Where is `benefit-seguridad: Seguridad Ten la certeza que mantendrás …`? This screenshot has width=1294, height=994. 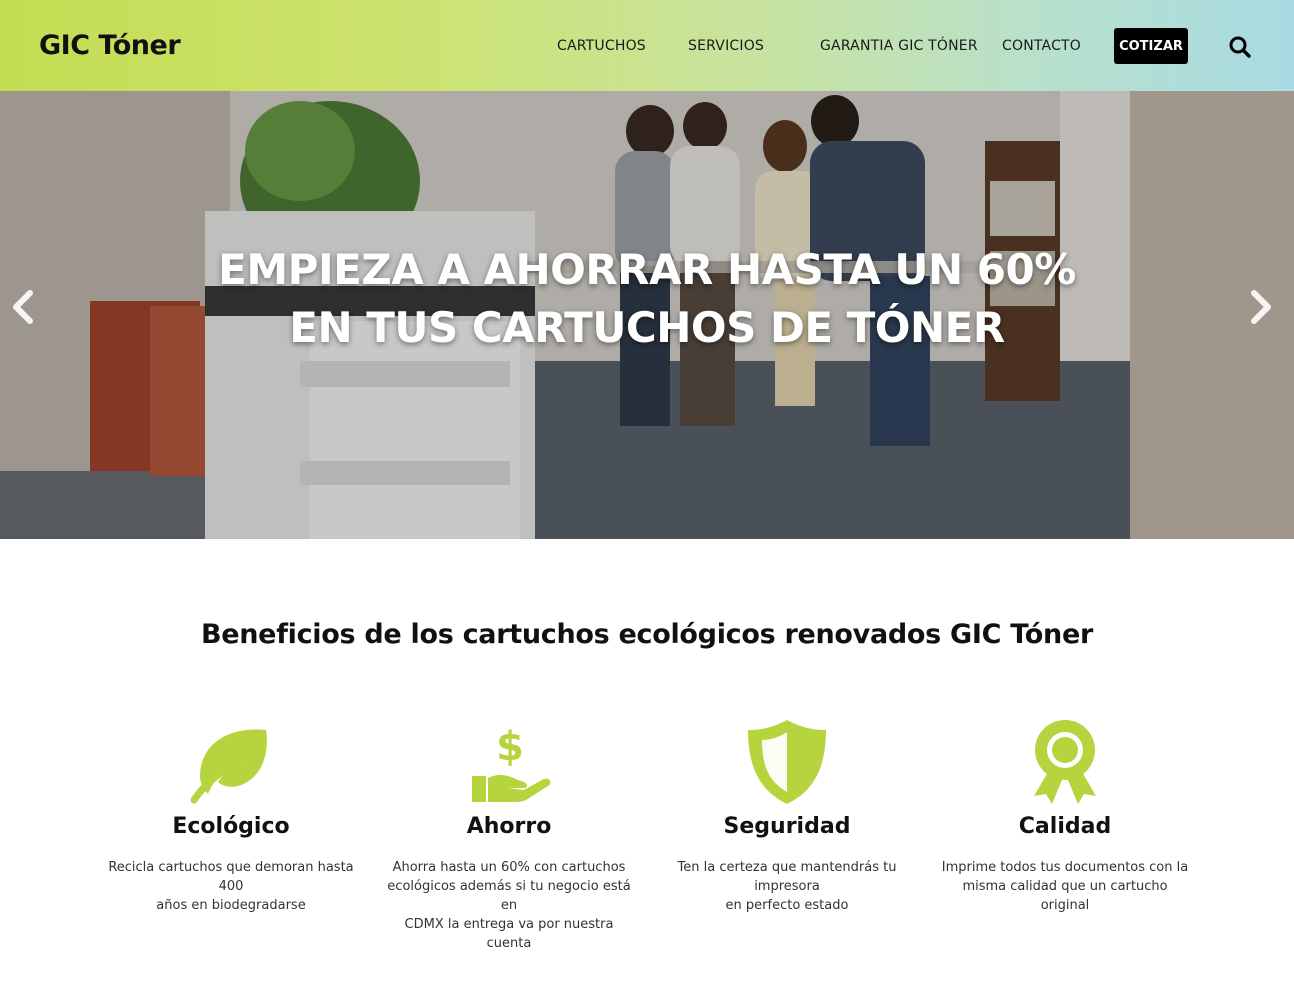 benefit-seguridad: Seguridad Ten la certeza que mantendrás … is located at coordinates (787, 814).